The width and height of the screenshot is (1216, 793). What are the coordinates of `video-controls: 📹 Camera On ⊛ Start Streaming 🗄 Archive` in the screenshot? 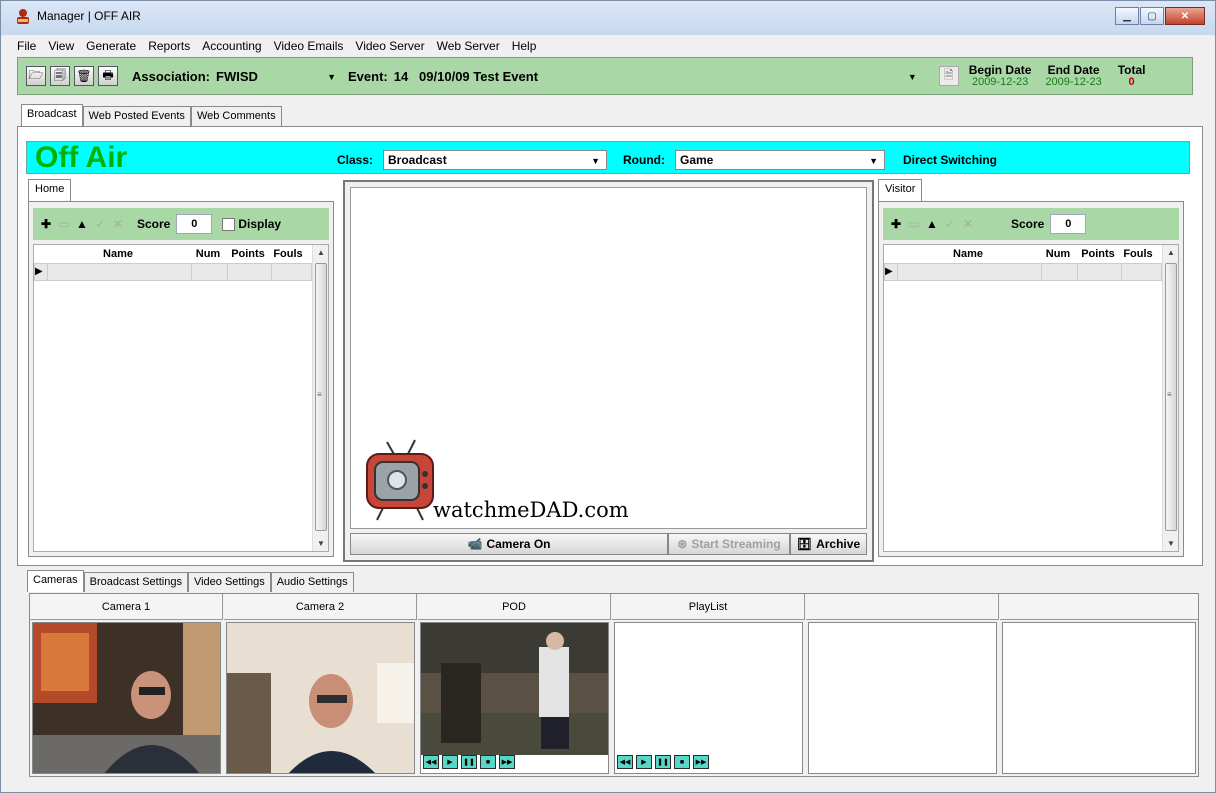 It's located at (608, 544).